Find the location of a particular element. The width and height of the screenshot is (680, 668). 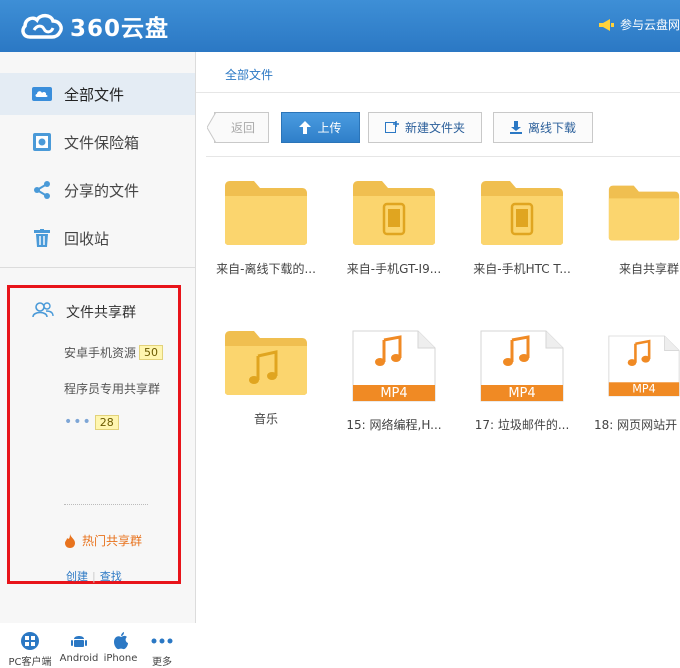

share-group-name: 程序员专用共享群 is located at coordinates (112, 389).